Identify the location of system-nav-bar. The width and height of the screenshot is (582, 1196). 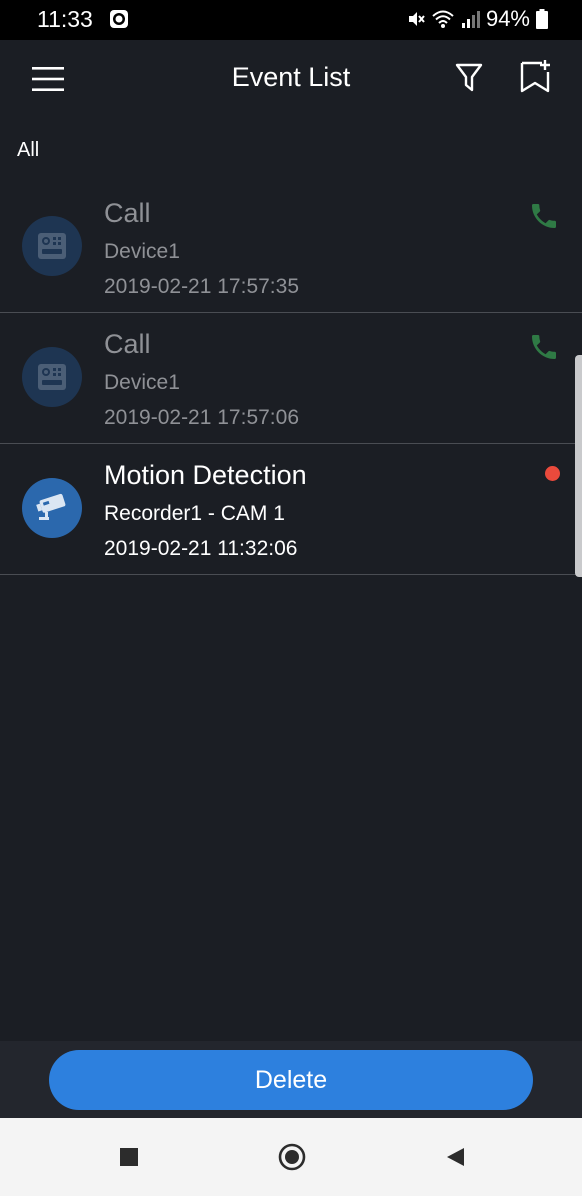
(291, 1157).